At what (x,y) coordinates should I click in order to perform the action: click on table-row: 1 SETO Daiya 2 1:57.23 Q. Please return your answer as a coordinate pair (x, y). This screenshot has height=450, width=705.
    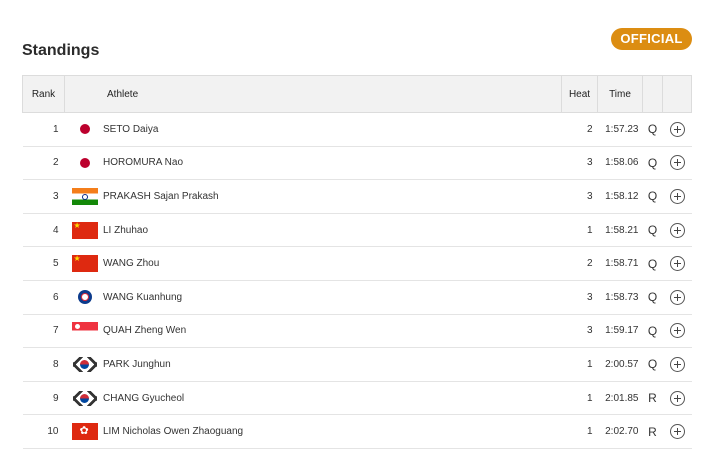
    Looking at the image, I should click on (357, 129).